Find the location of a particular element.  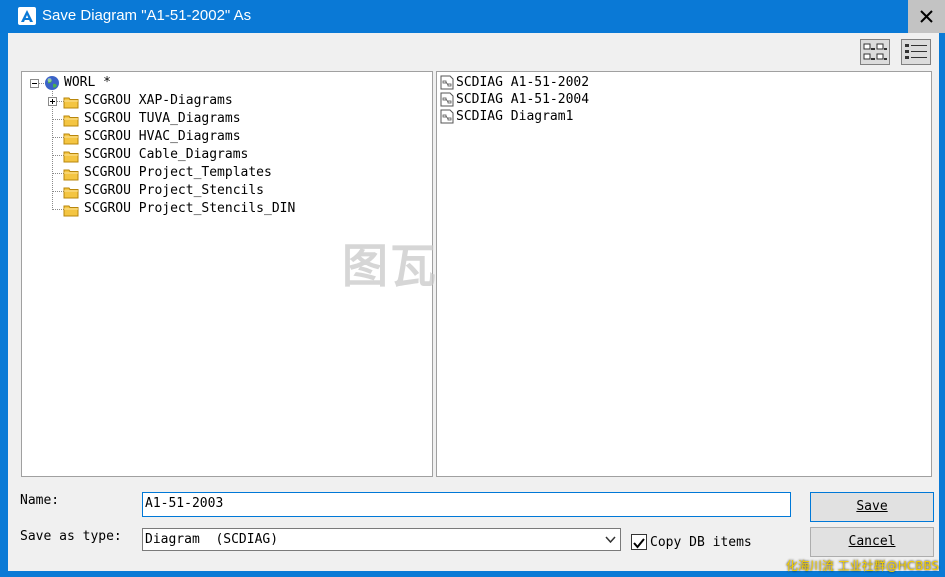

root-collapse-toggle is located at coordinates (34, 83).